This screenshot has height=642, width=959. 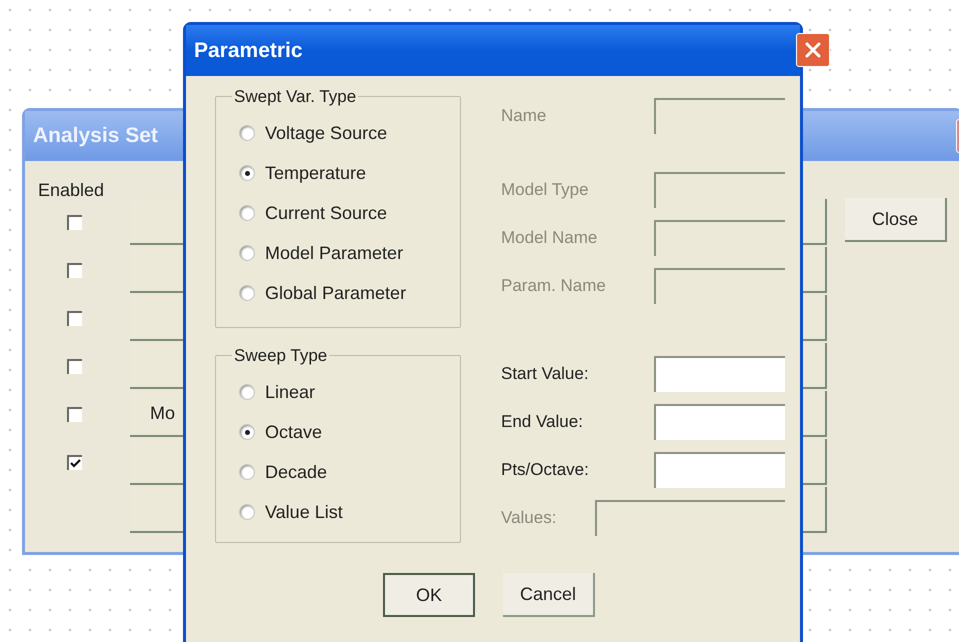 I want to click on field-label: Pts/Octave:, so click(x=545, y=470).